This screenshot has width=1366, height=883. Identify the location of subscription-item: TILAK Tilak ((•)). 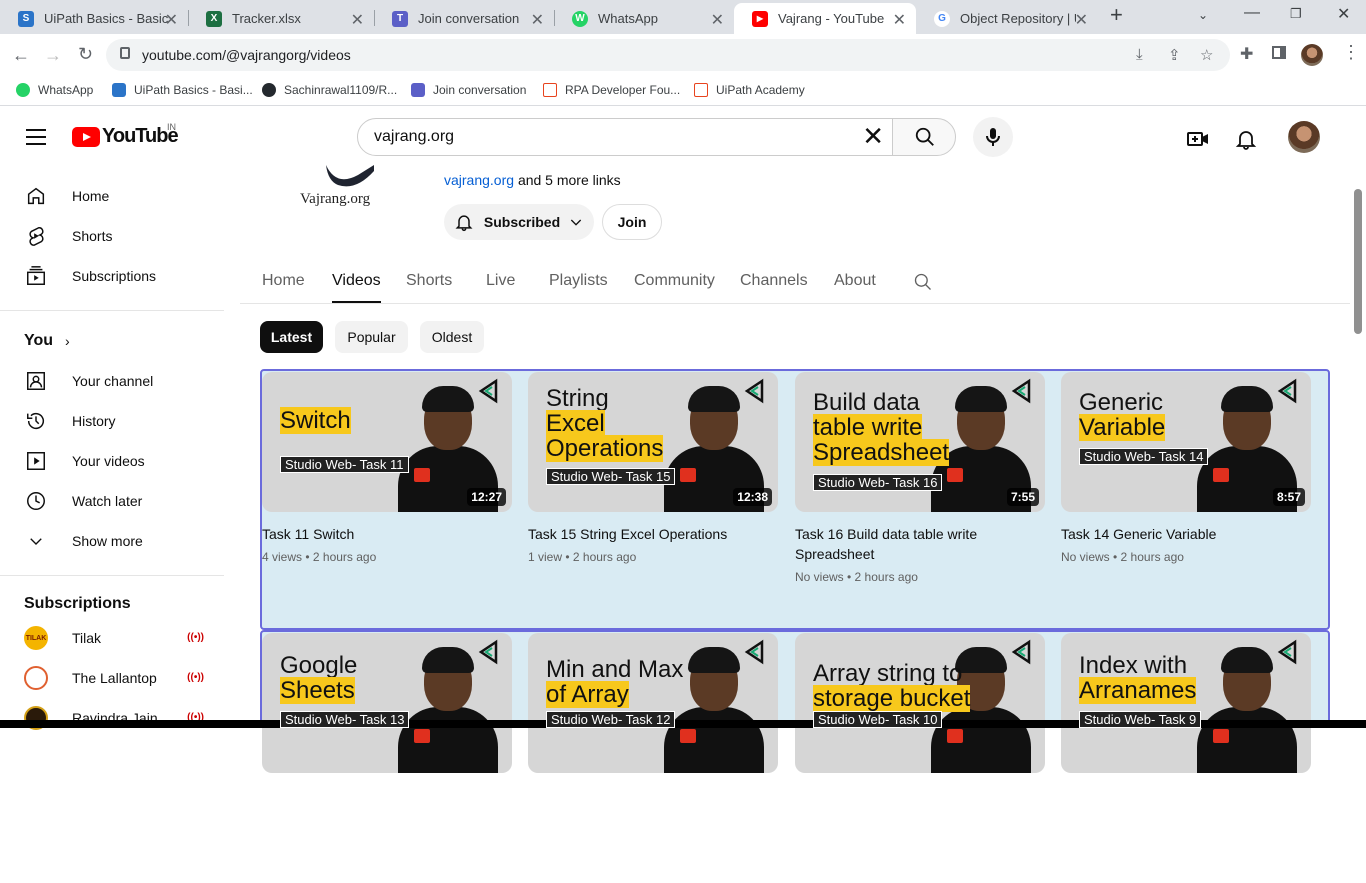
(118, 638).